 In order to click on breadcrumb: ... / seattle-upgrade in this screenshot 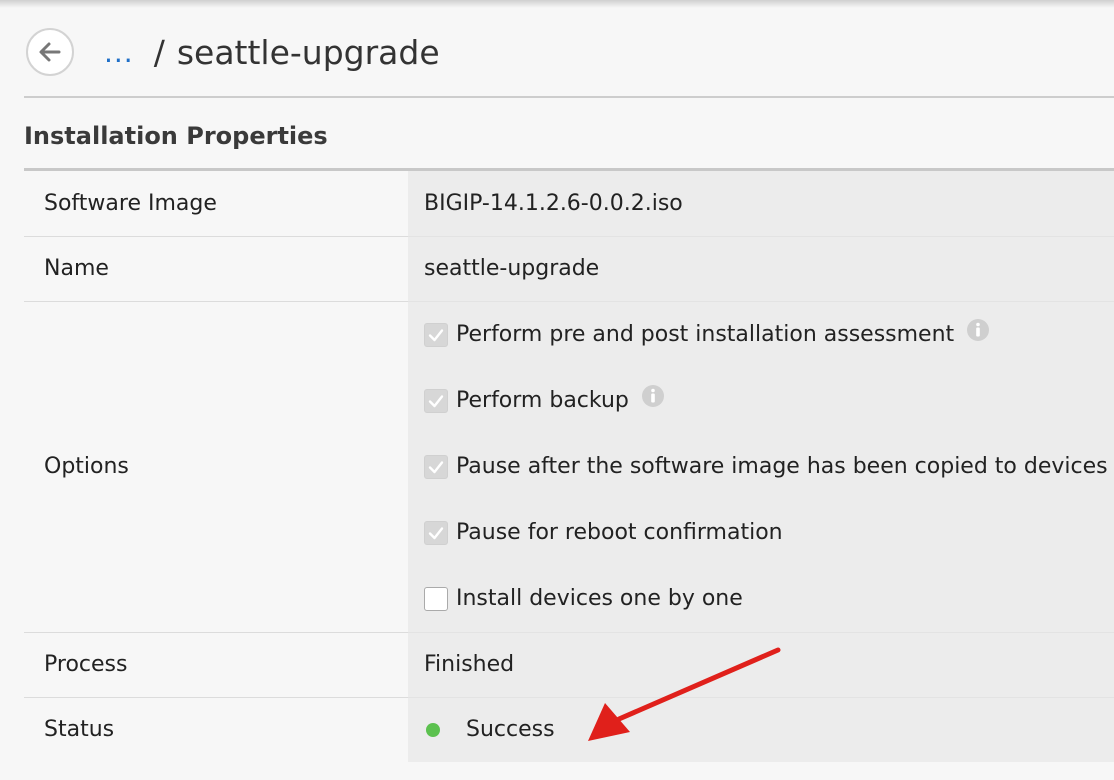, I will do `click(272, 52)`.